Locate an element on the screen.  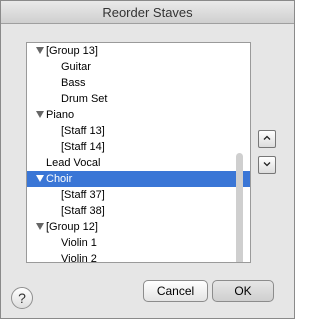
list-item-label: Bass is located at coordinates (73, 83).